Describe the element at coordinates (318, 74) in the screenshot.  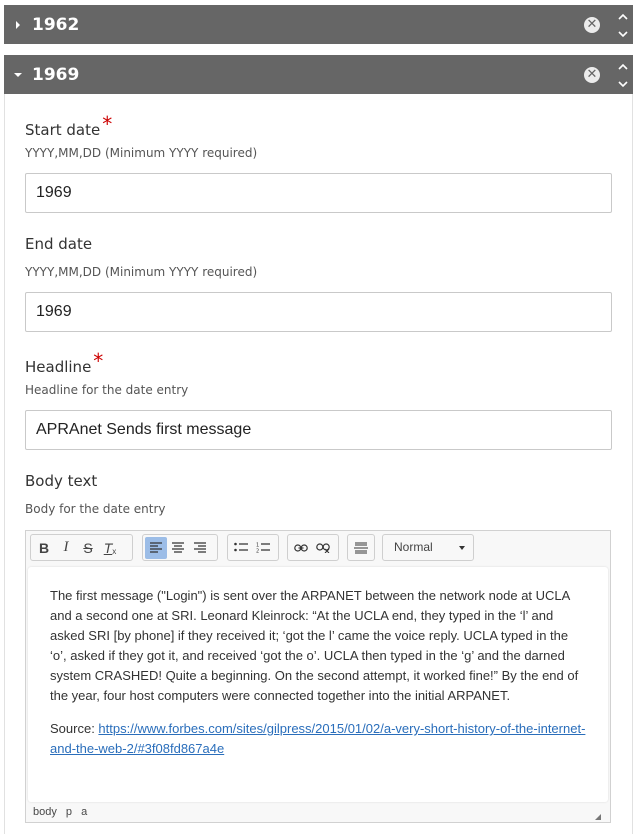
I see `entry-header-1969: 1969 ✕` at that location.